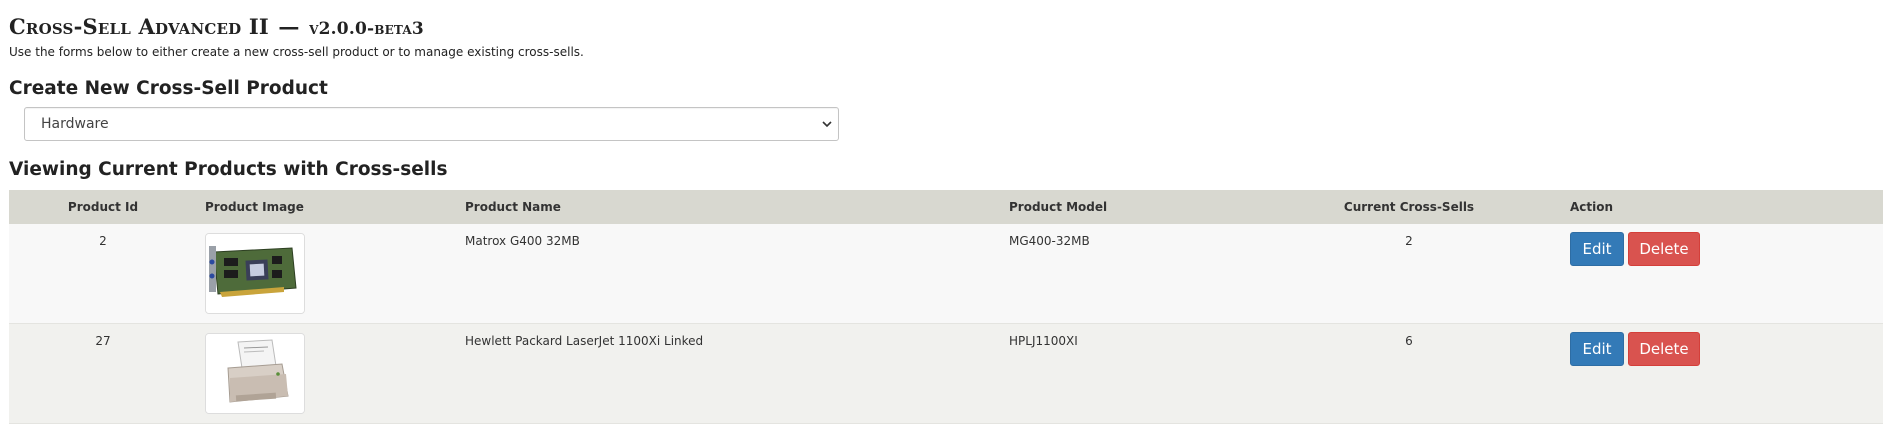  Describe the element at coordinates (1409, 341) in the screenshot. I see `cross-sell-count-cell: 6` at that location.